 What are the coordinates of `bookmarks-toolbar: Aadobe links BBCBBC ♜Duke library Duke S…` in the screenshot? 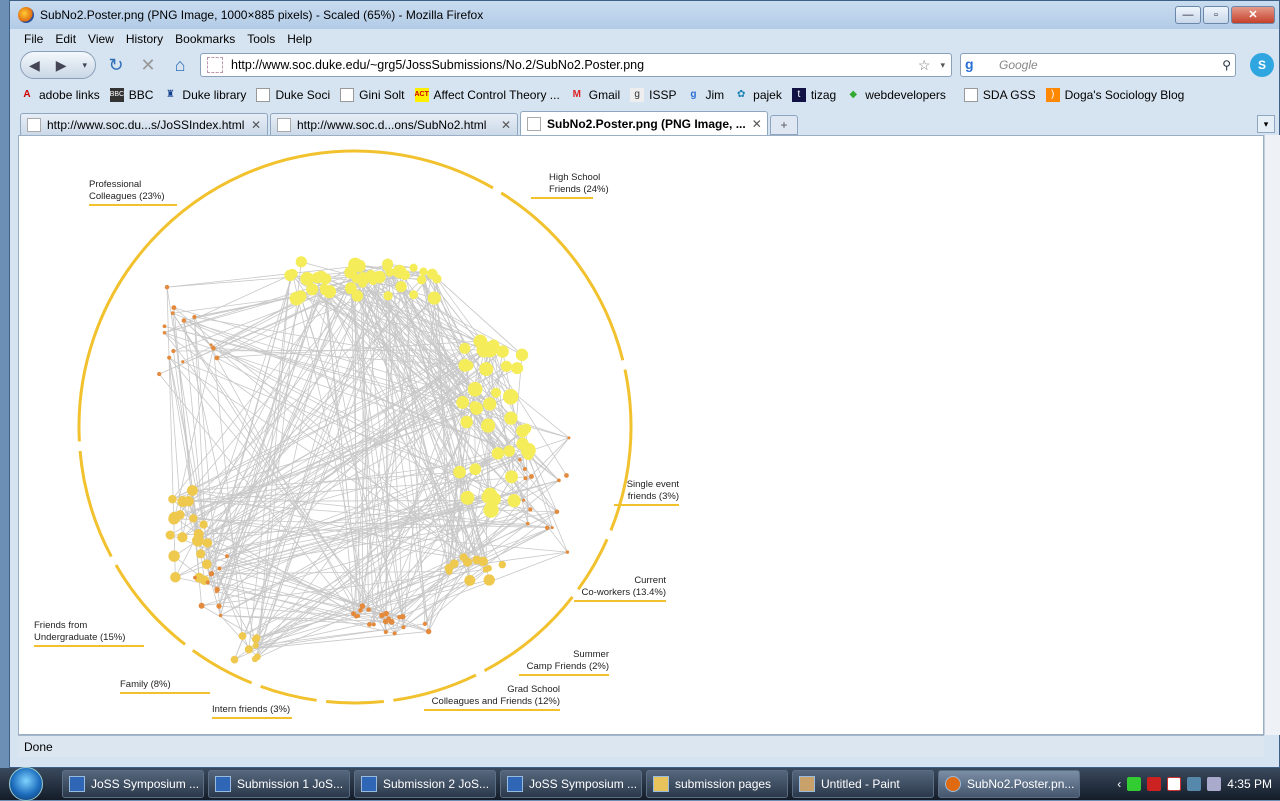 It's located at (644, 95).